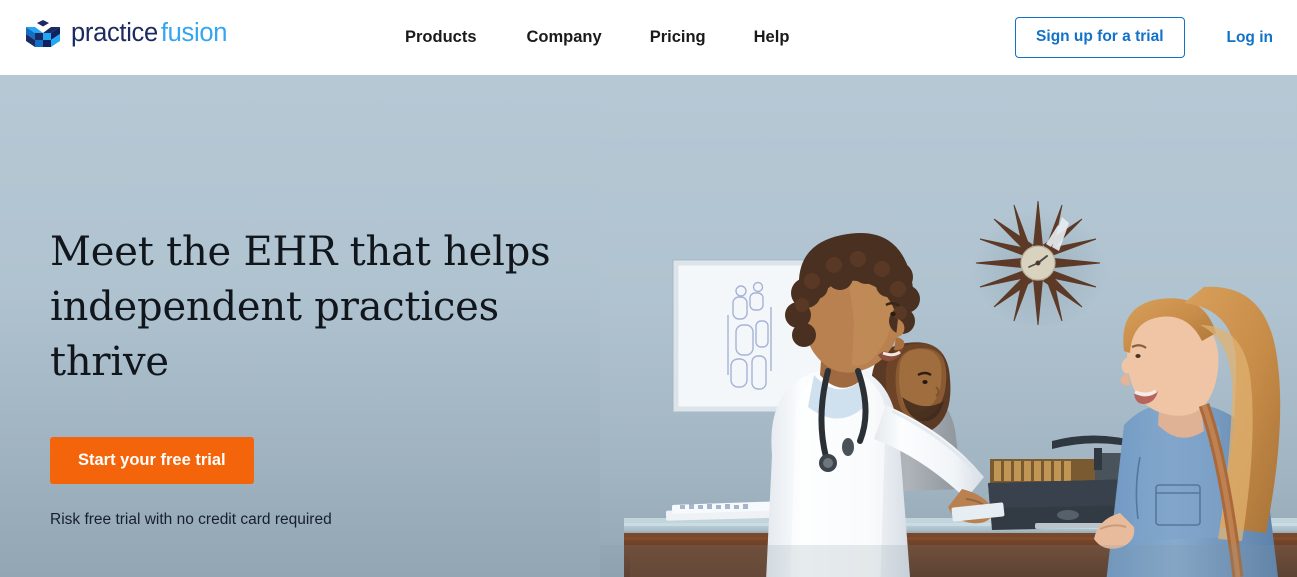 The height and width of the screenshot is (577, 1297). I want to click on logo-wordmark: practice fusion, so click(149, 34).